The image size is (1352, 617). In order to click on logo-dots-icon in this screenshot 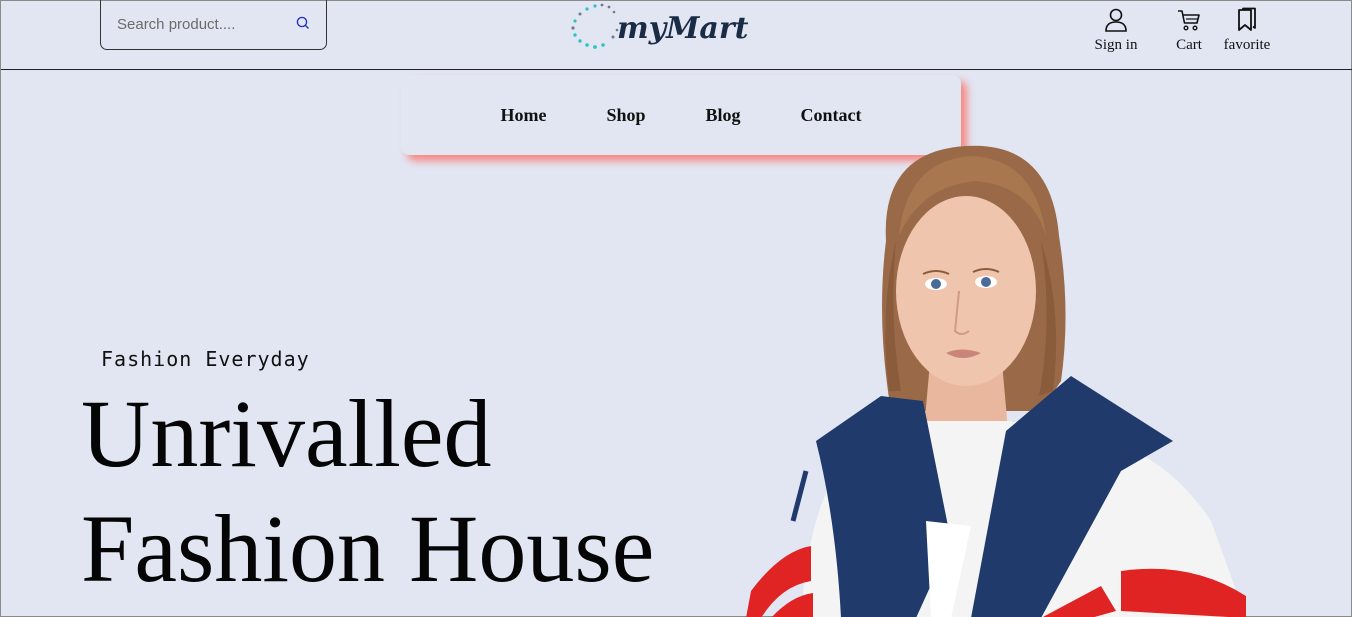, I will do `click(595, 26)`.